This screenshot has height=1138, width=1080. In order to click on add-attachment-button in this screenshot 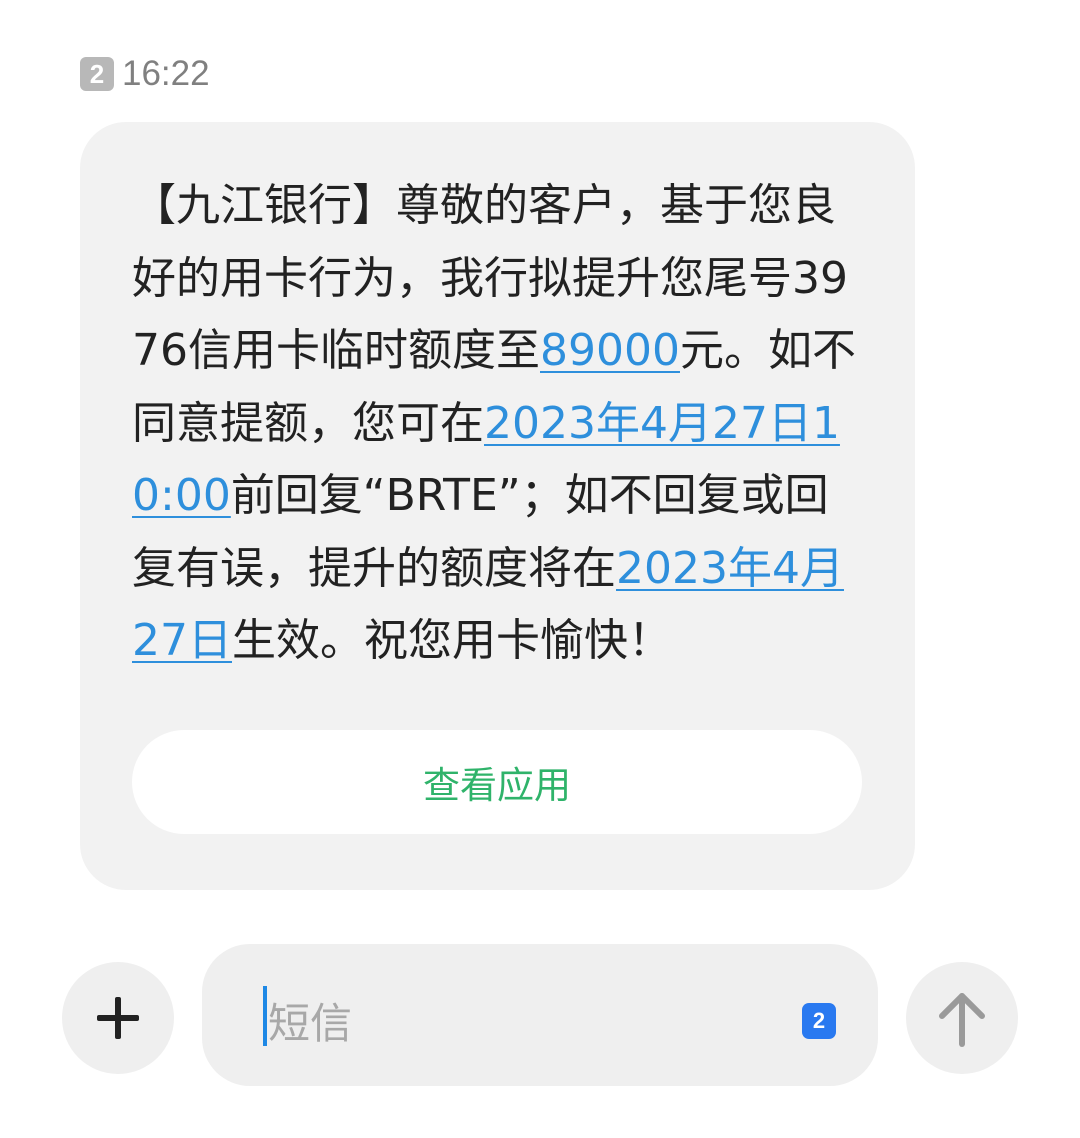, I will do `click(118, 1018)`.